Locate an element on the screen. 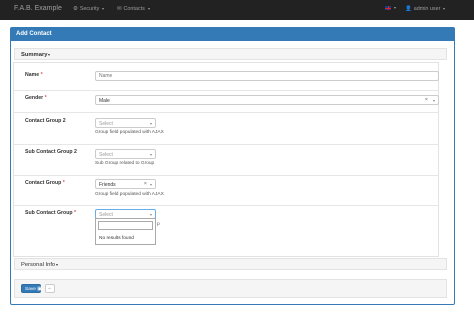  wrench-icon: ⚙ is located at coordinates (75, 9).